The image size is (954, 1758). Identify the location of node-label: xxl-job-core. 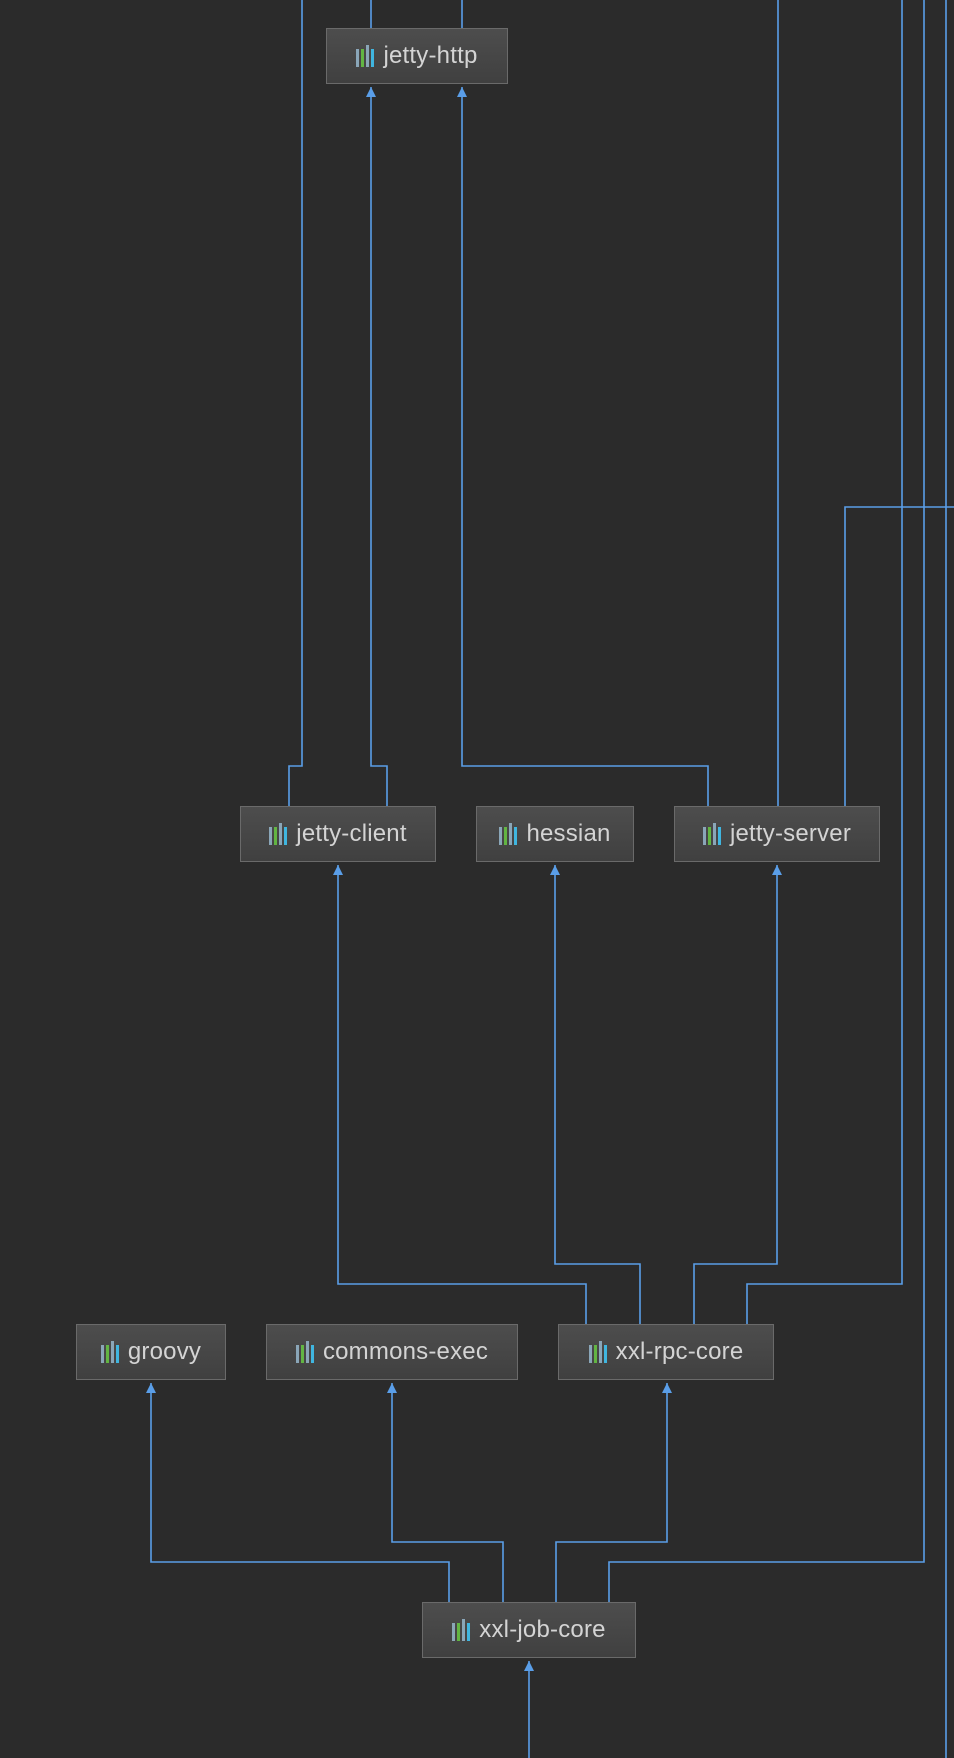
(542, 1629).